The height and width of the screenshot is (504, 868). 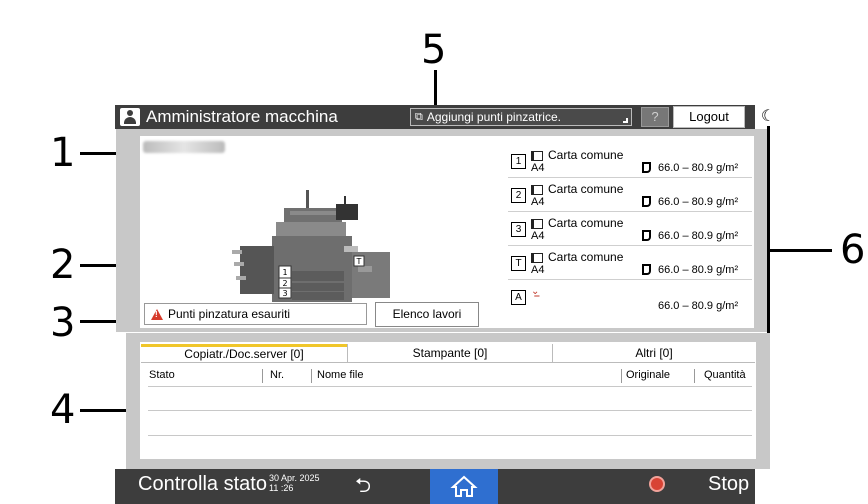 What do you see at coordinates (130, 117) in the screenshot?
I see `user-icon` at bounding box center [130, 117].